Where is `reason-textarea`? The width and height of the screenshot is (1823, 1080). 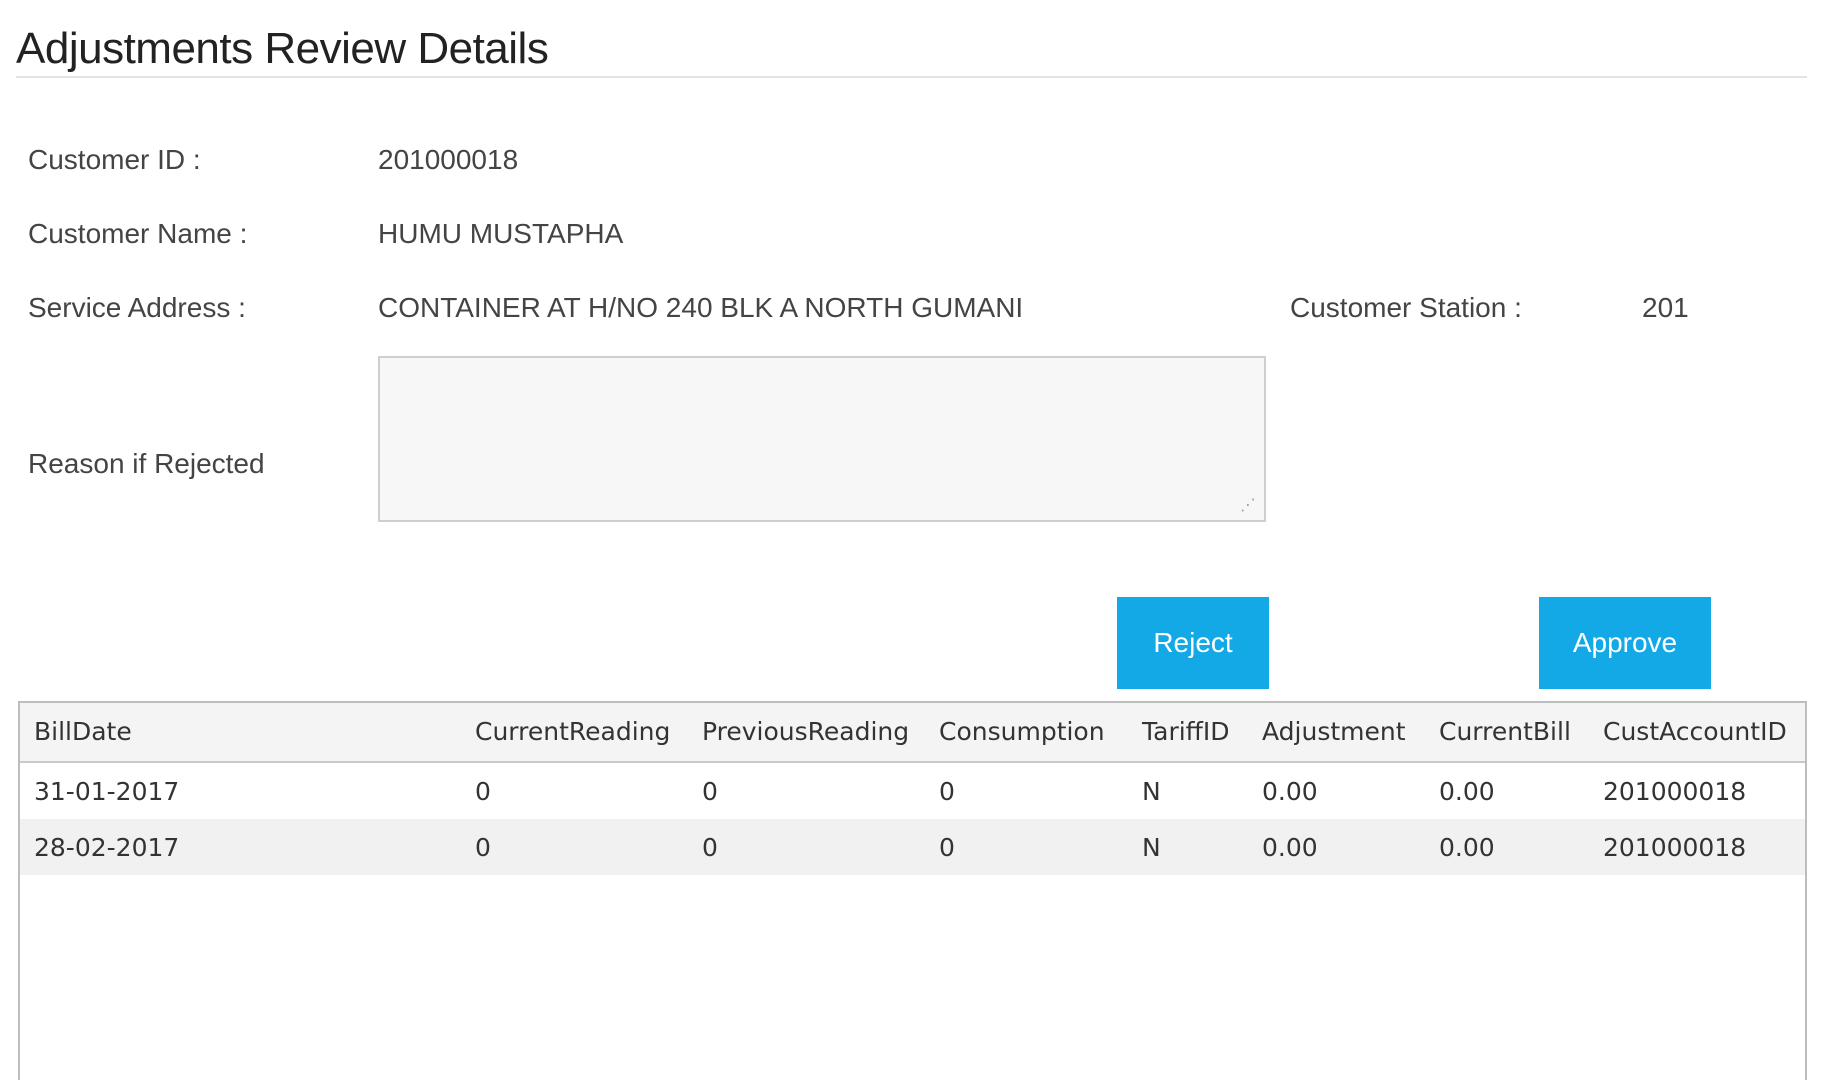 reason-textarea is located at coordinates (822, 439).